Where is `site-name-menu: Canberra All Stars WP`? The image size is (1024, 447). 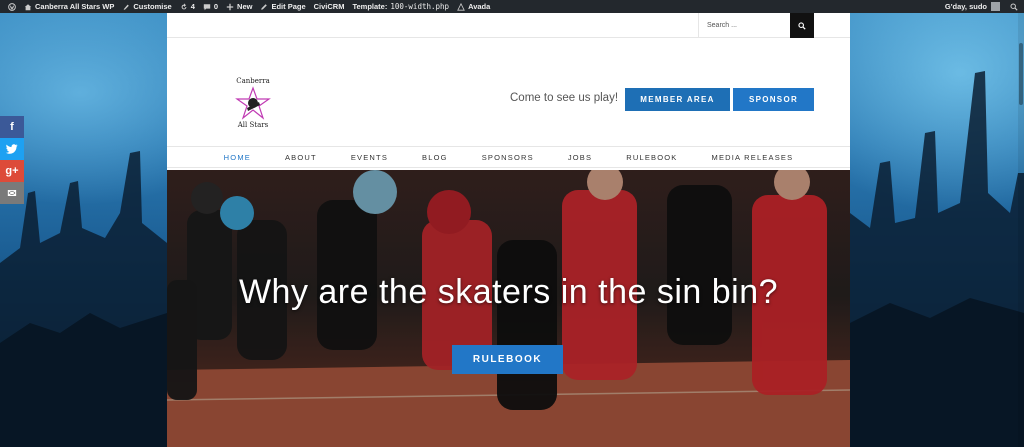
site-name-menu: Canberra All Stars WP is located at coordinates (69, 6).